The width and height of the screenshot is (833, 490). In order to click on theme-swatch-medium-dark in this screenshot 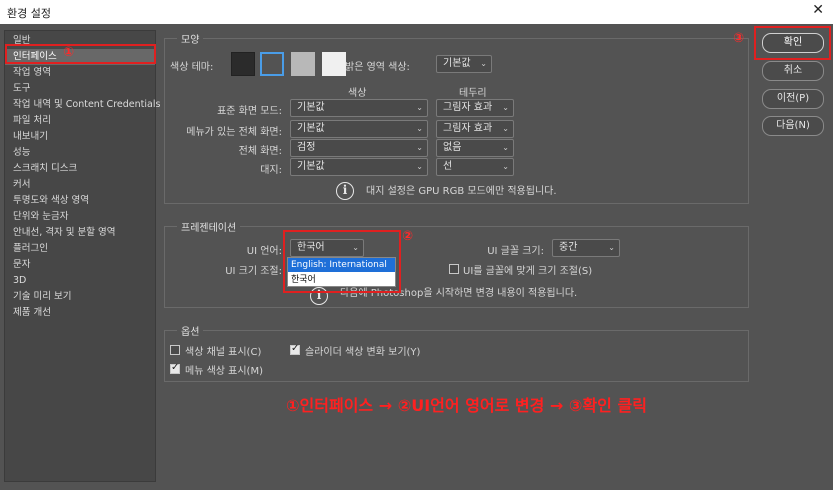, I will do `click(272, 64)`.